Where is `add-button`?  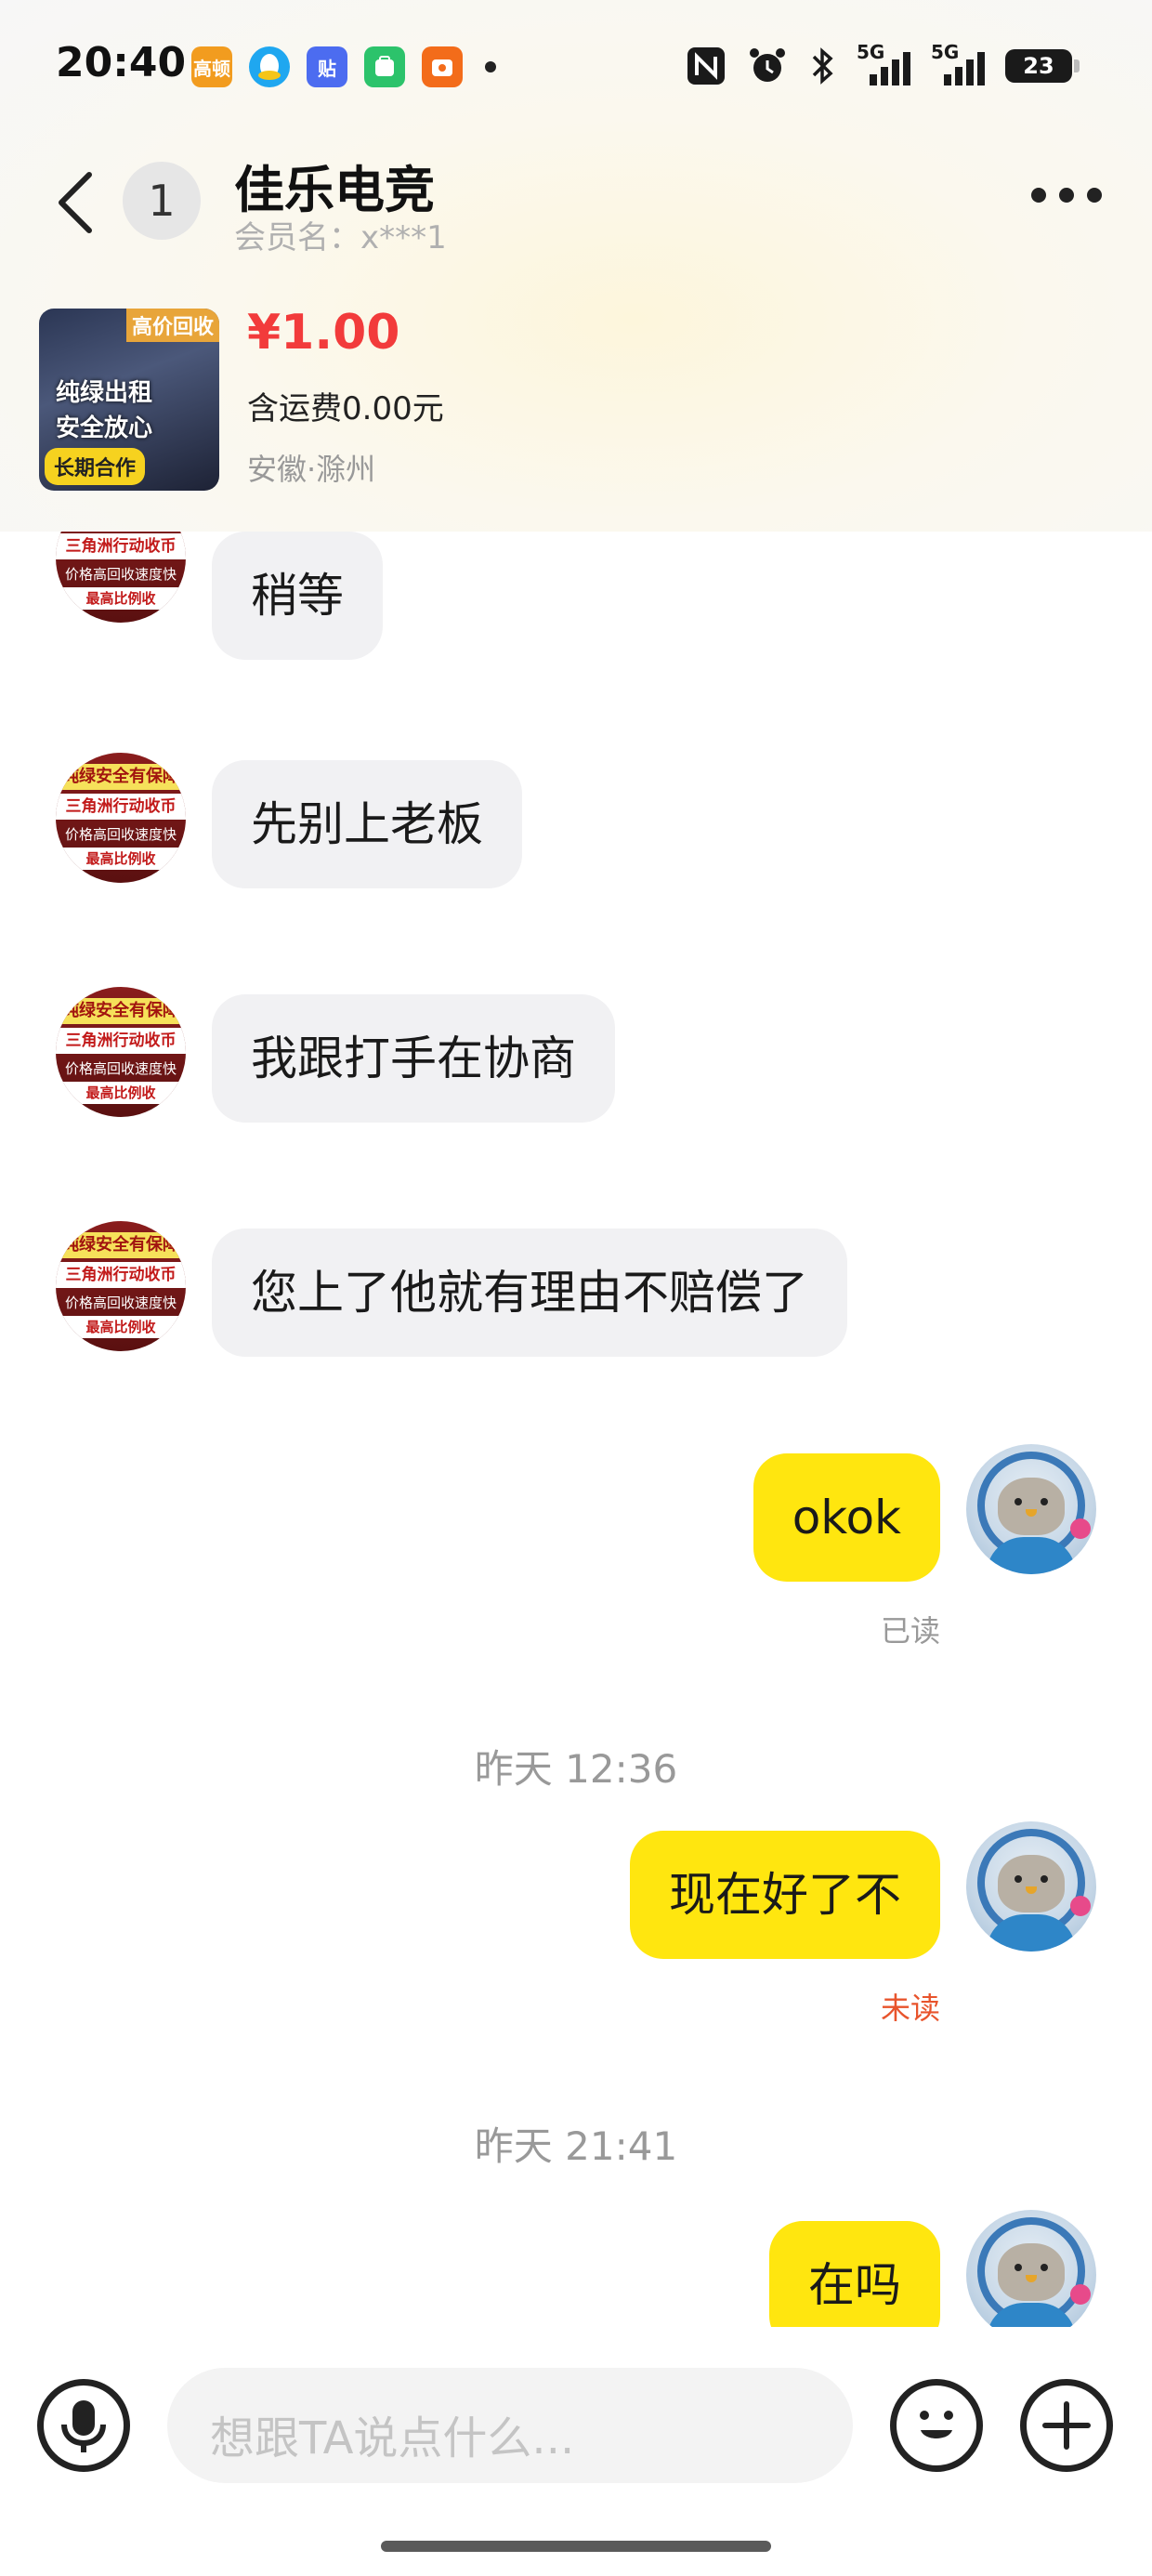
add-button is located at coordinates (1066, 2425).